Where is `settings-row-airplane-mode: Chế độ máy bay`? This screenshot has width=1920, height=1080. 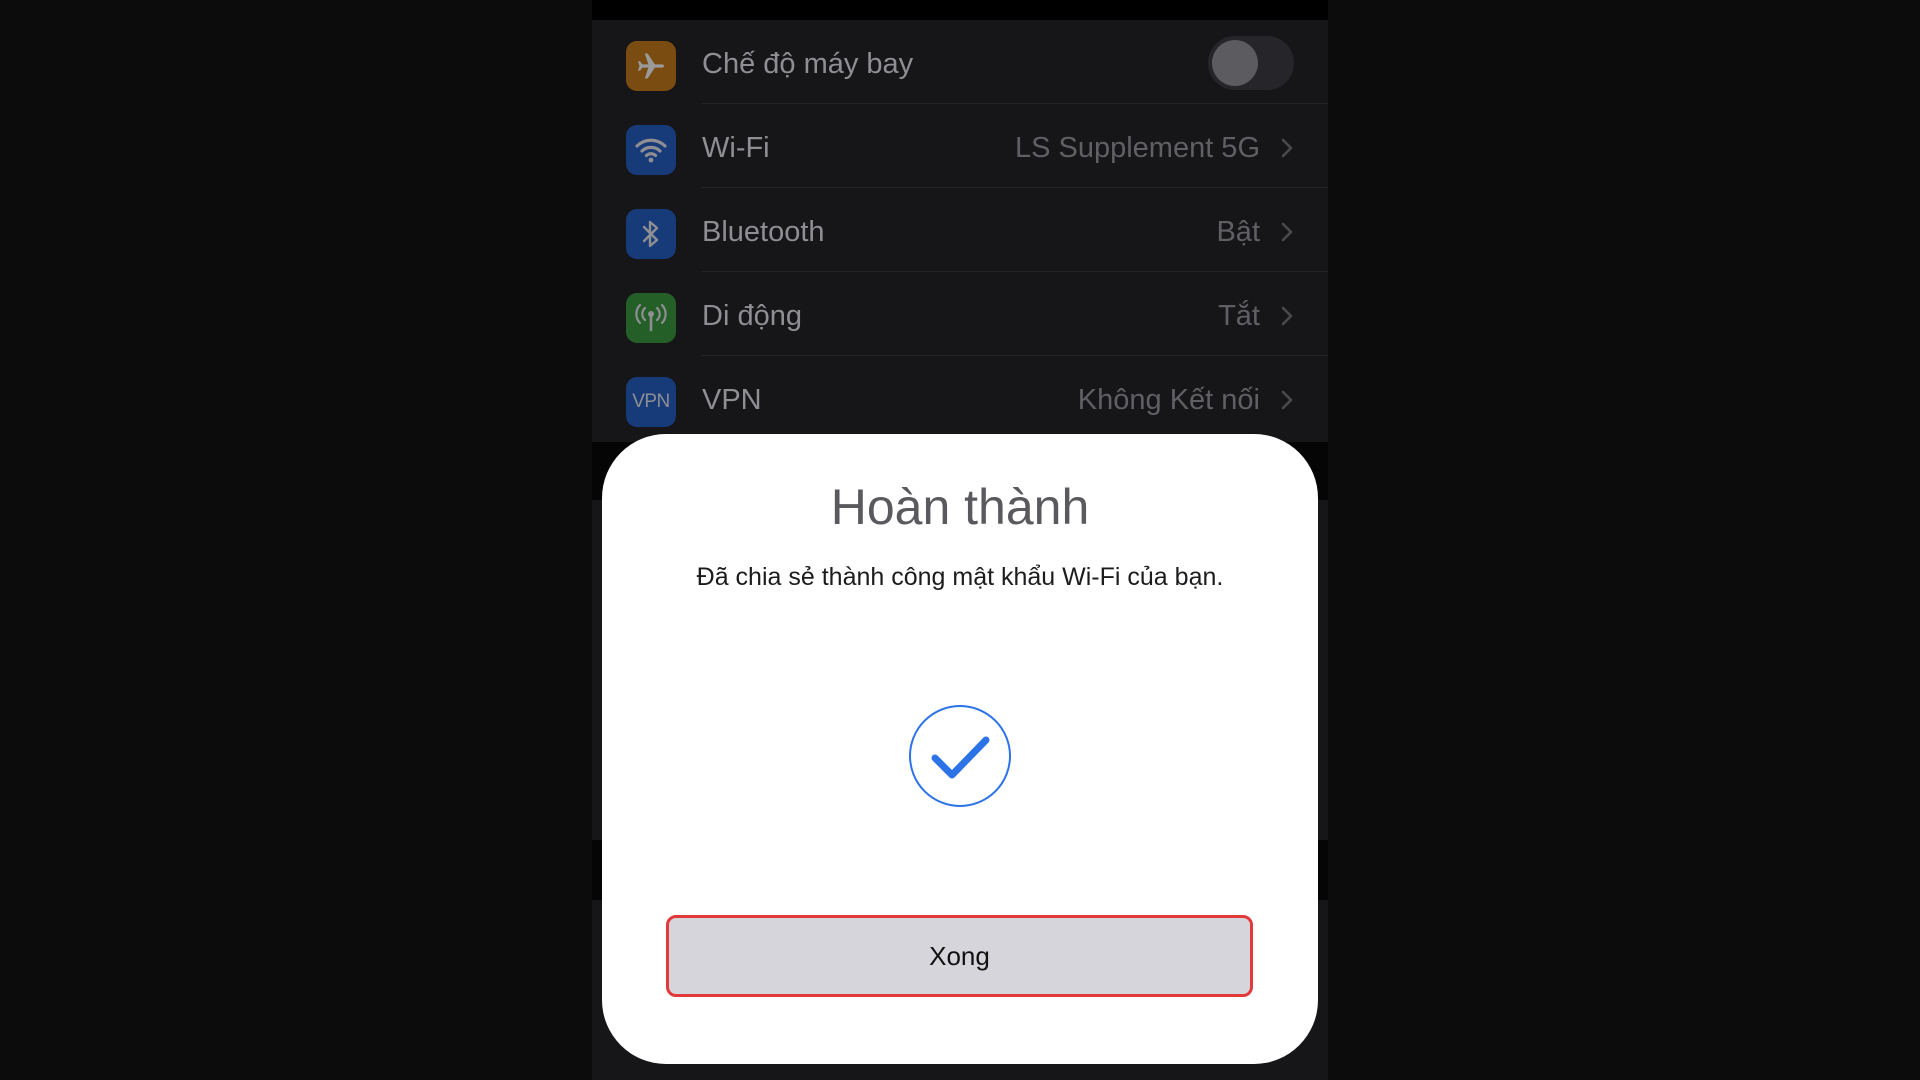
settings-row-airplane-mode: Chế độ máy bay is located at coordinates (960, 62).